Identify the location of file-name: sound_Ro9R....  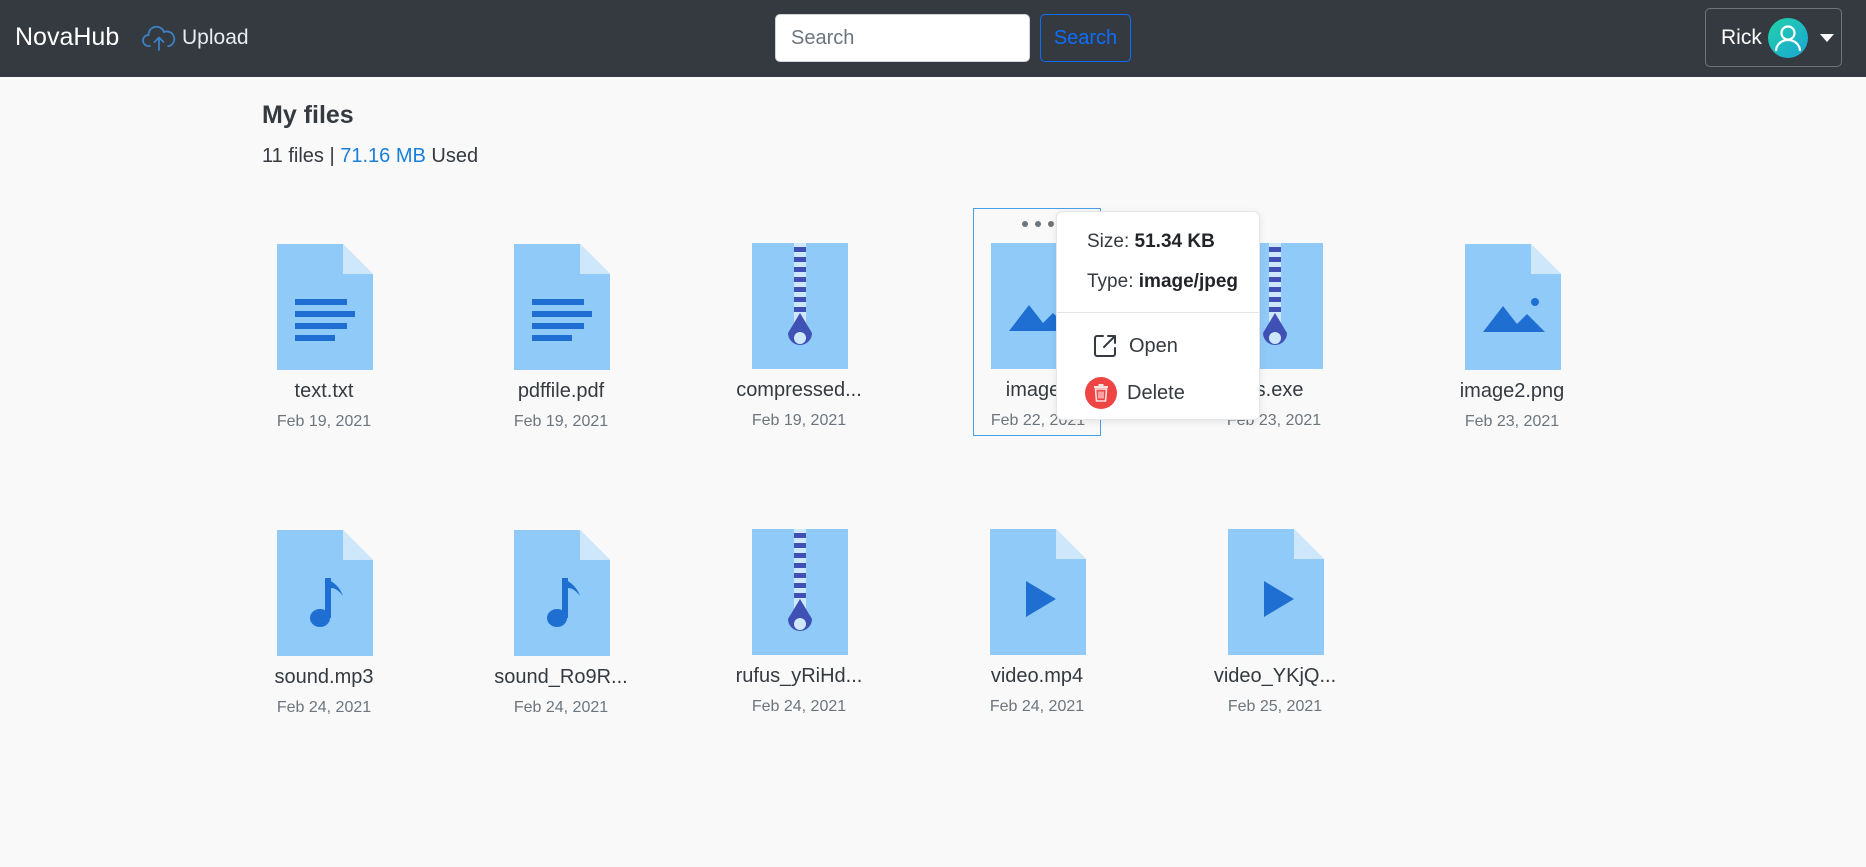
(561, 677).